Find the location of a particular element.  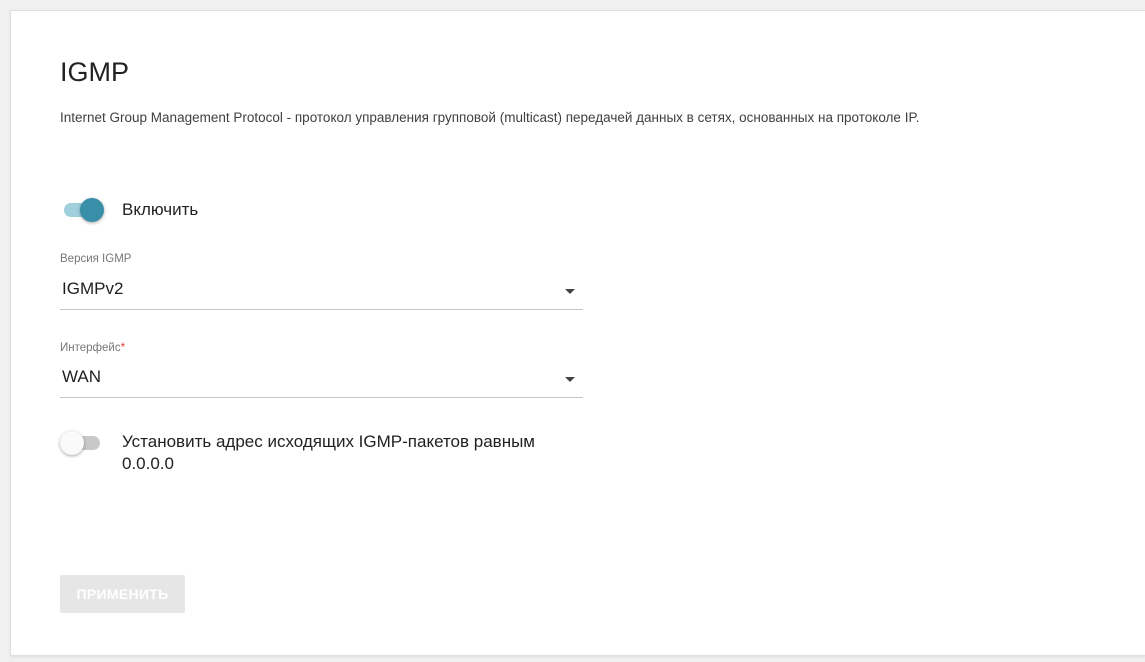

enable-toggle is located at coordinates (82, 209).